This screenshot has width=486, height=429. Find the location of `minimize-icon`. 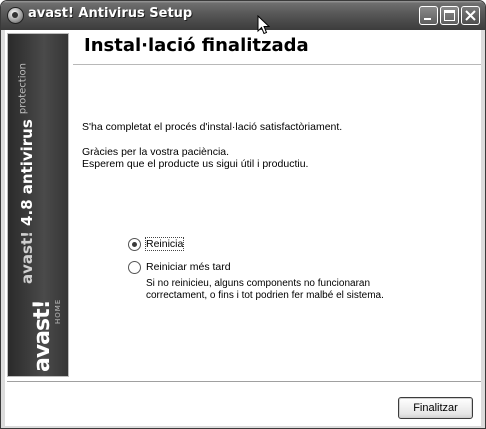

minimize-icon is located at coordinates (427, 19).